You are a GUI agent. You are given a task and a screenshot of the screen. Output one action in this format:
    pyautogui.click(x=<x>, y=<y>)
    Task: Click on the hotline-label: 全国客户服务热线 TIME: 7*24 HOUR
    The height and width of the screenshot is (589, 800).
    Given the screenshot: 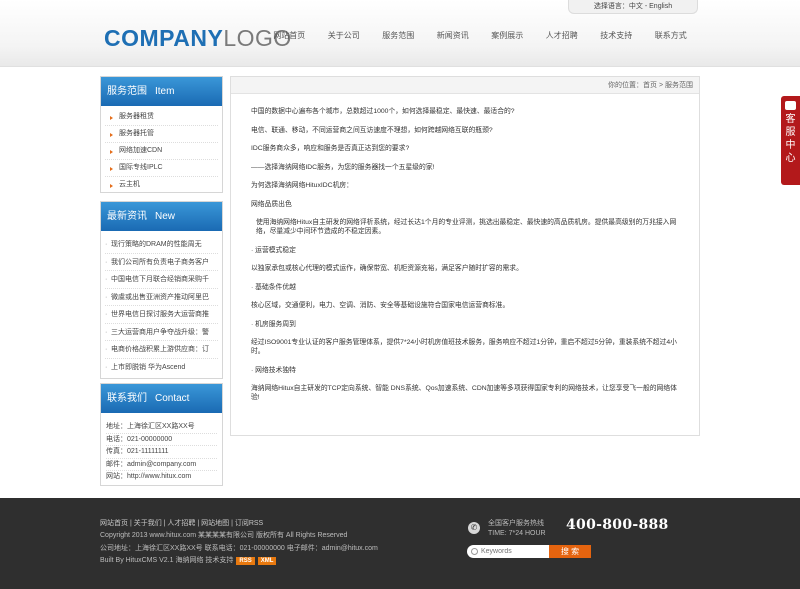 What is the action you would take?
    pyautogui.click(x=517, y=529)
    